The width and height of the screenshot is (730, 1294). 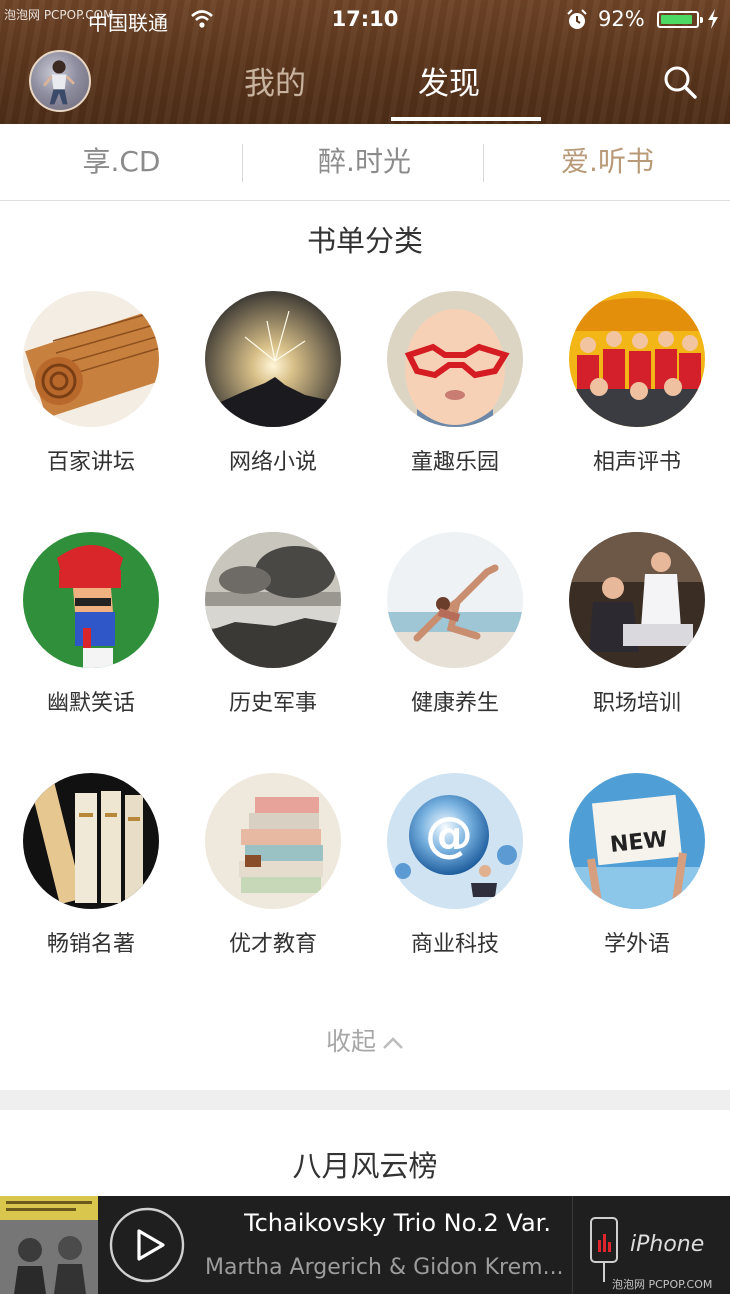 I want to click on subtab-time: 醉.时光, so click(x=364, y=162).